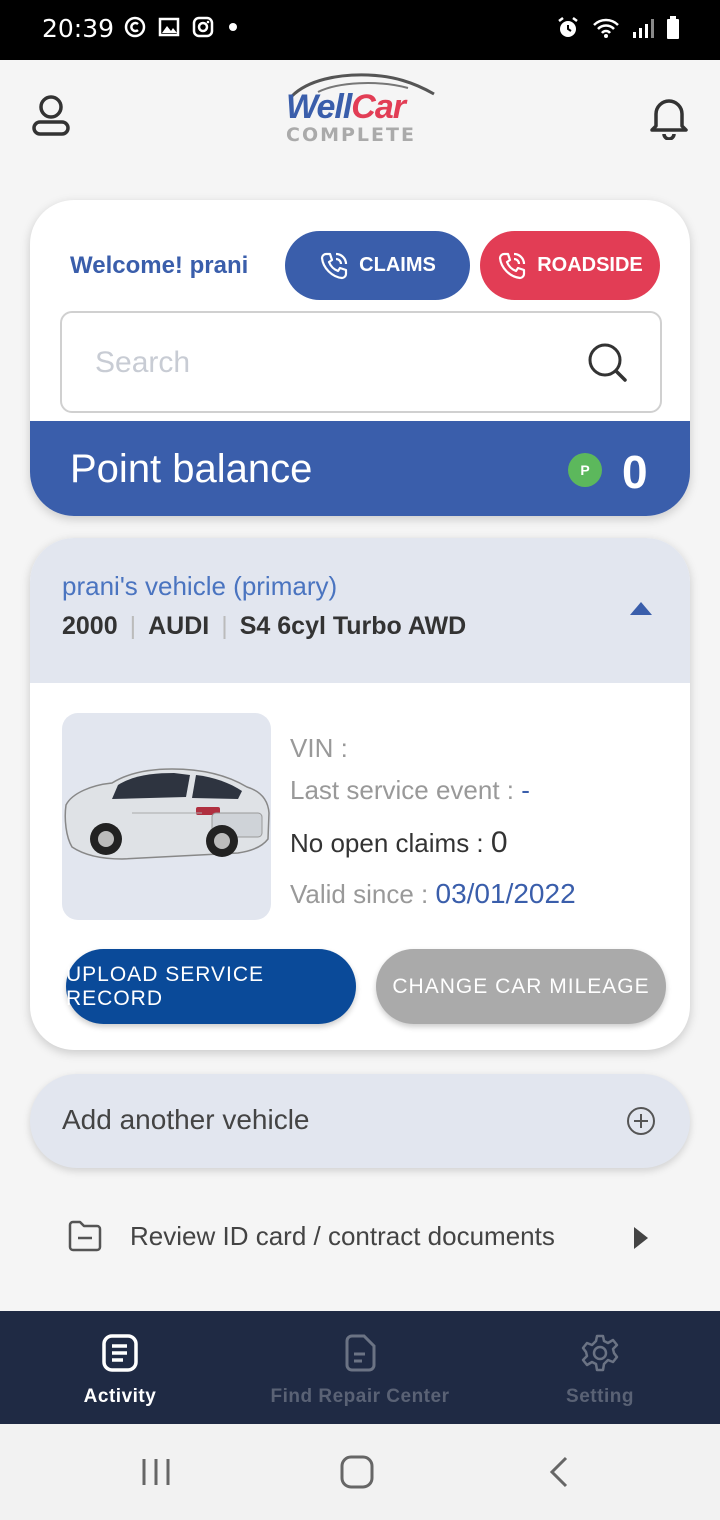 The image size is (720, 1520). Describe the element at coordinates (360, 1396) in the screenshot. I see `nav-find-repair-center-label: Find Repair Center` at that location.